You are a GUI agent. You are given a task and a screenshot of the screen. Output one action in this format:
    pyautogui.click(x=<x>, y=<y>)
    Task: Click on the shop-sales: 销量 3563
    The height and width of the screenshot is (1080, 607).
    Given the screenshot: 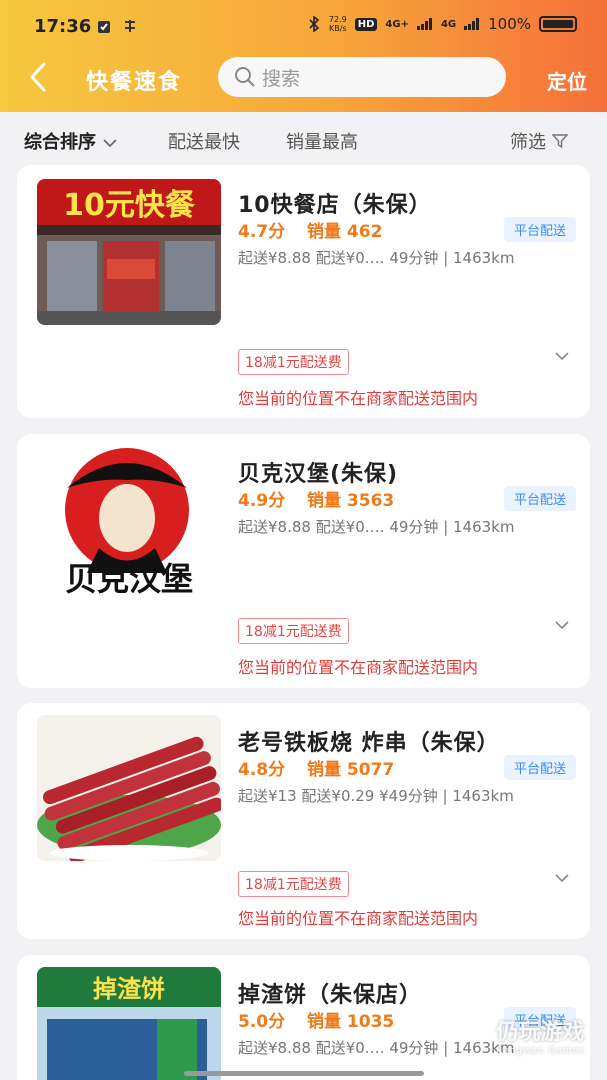 What is the action you would take?
    pyautogui.click(x=351, y=501)
    